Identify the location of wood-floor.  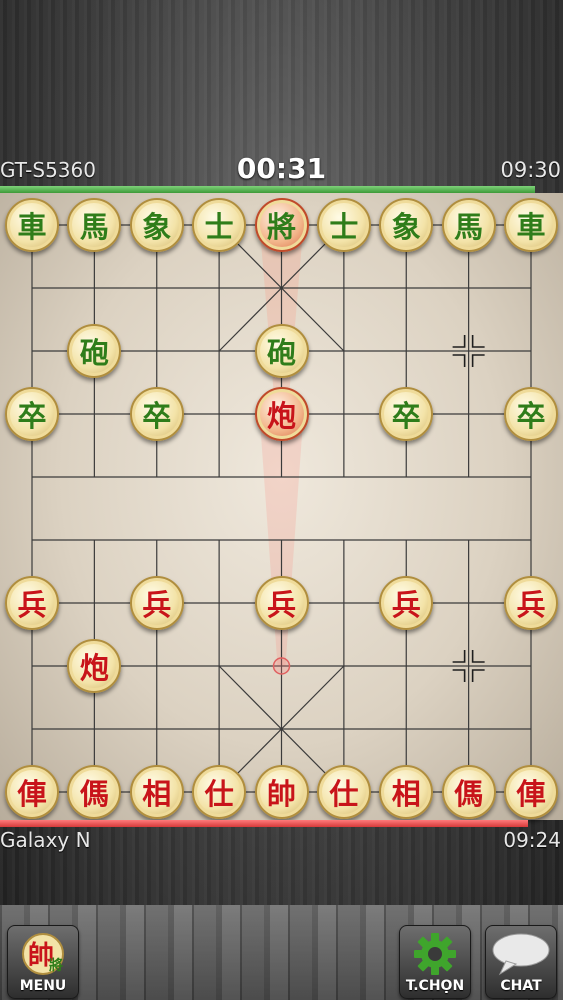
(281, 952).